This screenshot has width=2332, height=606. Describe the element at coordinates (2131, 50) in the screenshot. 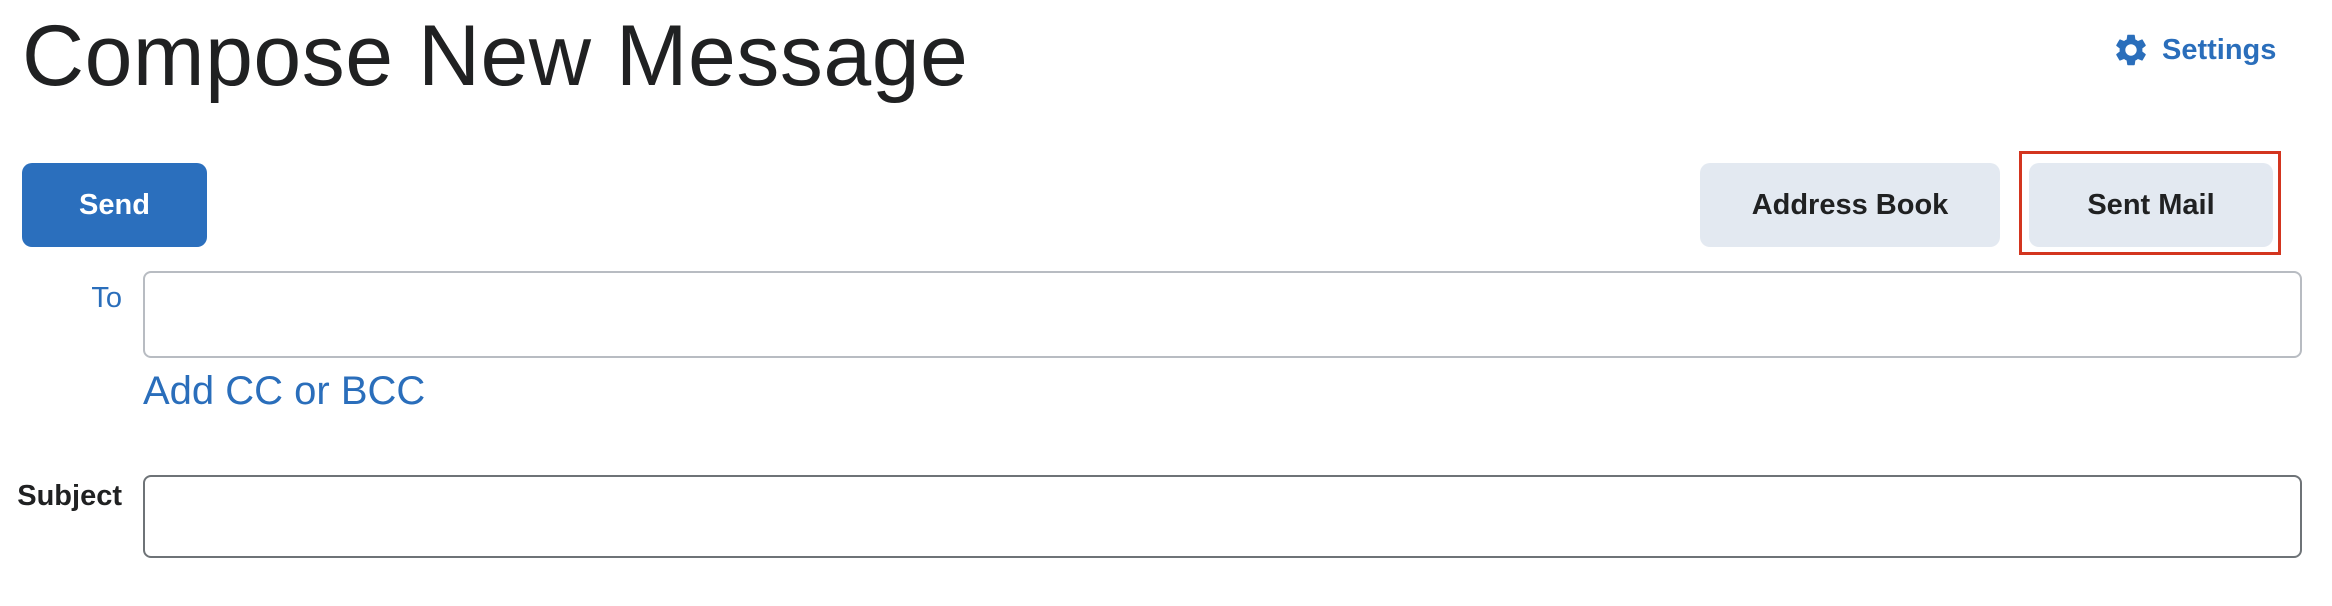

I see `gear-icon` at that location.